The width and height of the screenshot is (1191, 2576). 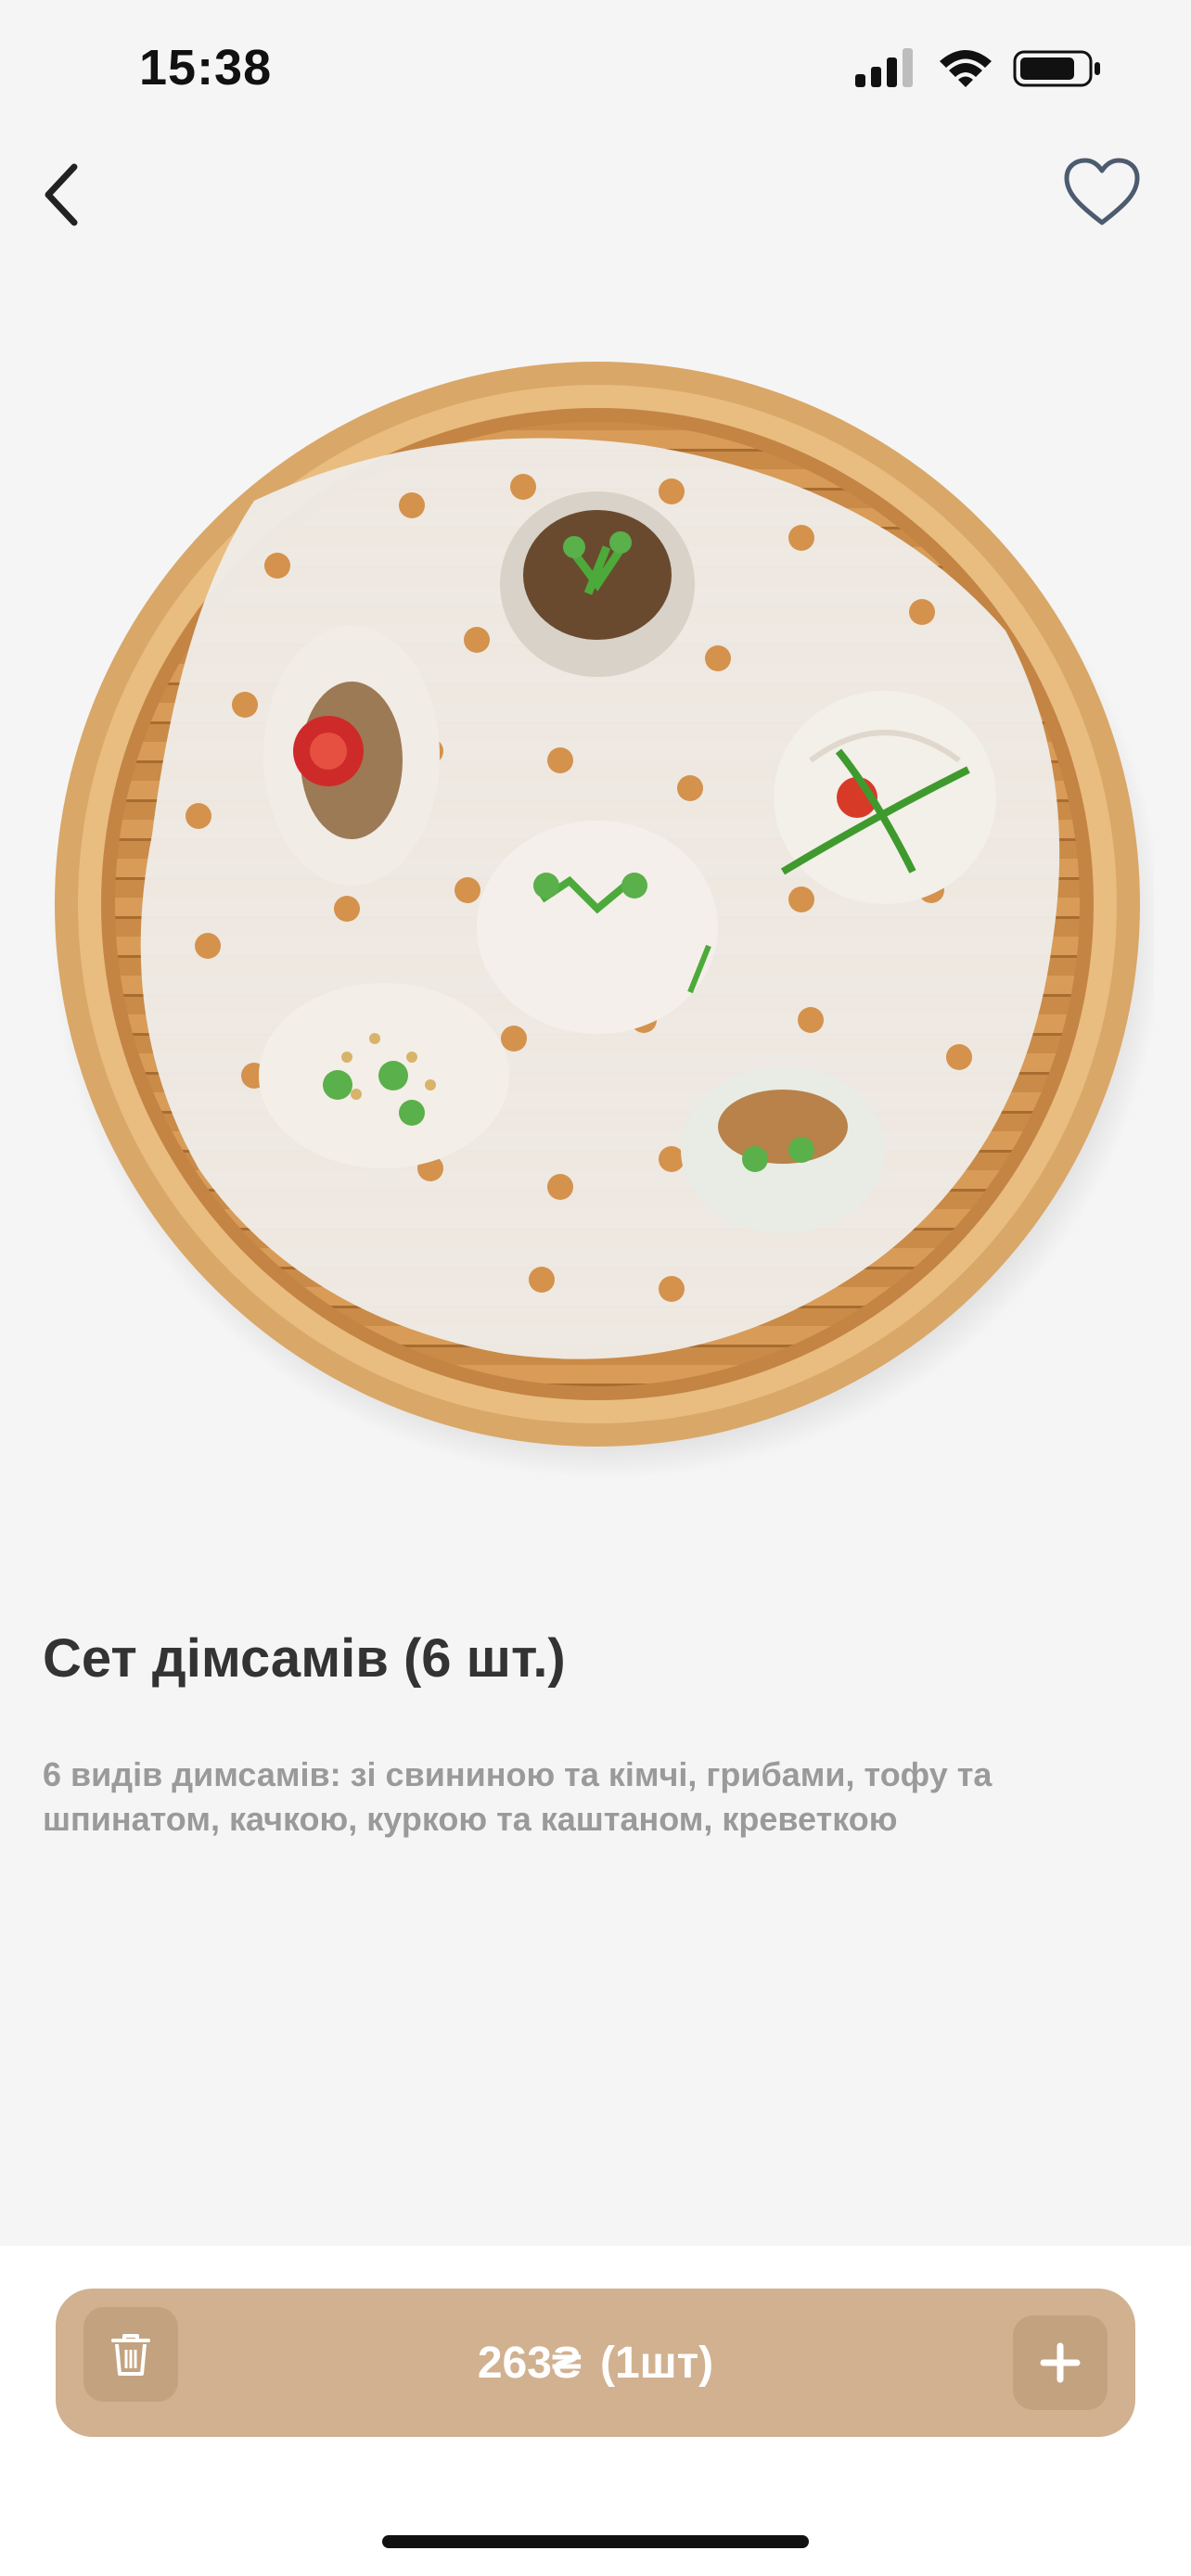 I want to click on chevron-left-icon, so click(x=61, y=194).